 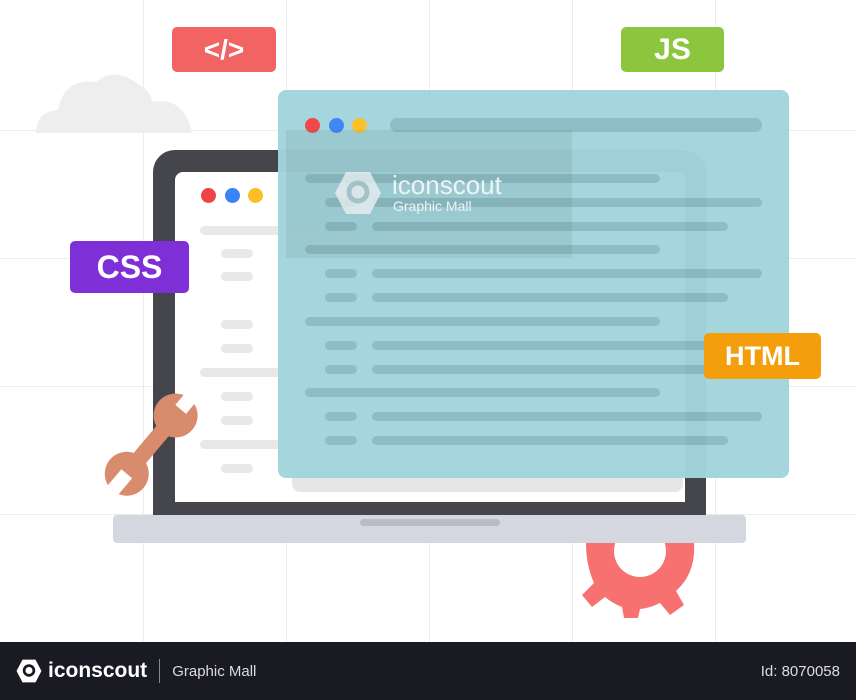 What do you see at coordinates (214, 671) in the screenshot?
I see `footer-author: Graphic Mall` at bounding box center [214, 671].